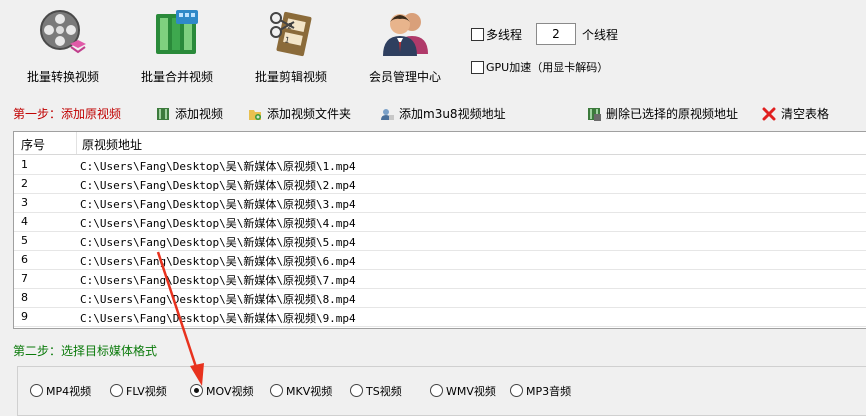 This screenshot has width=866, height=416. What do you see at coordinates (112, 144) in the screenshot?
I see `header-path: 原视频地址` at bounding box center [112, 144].